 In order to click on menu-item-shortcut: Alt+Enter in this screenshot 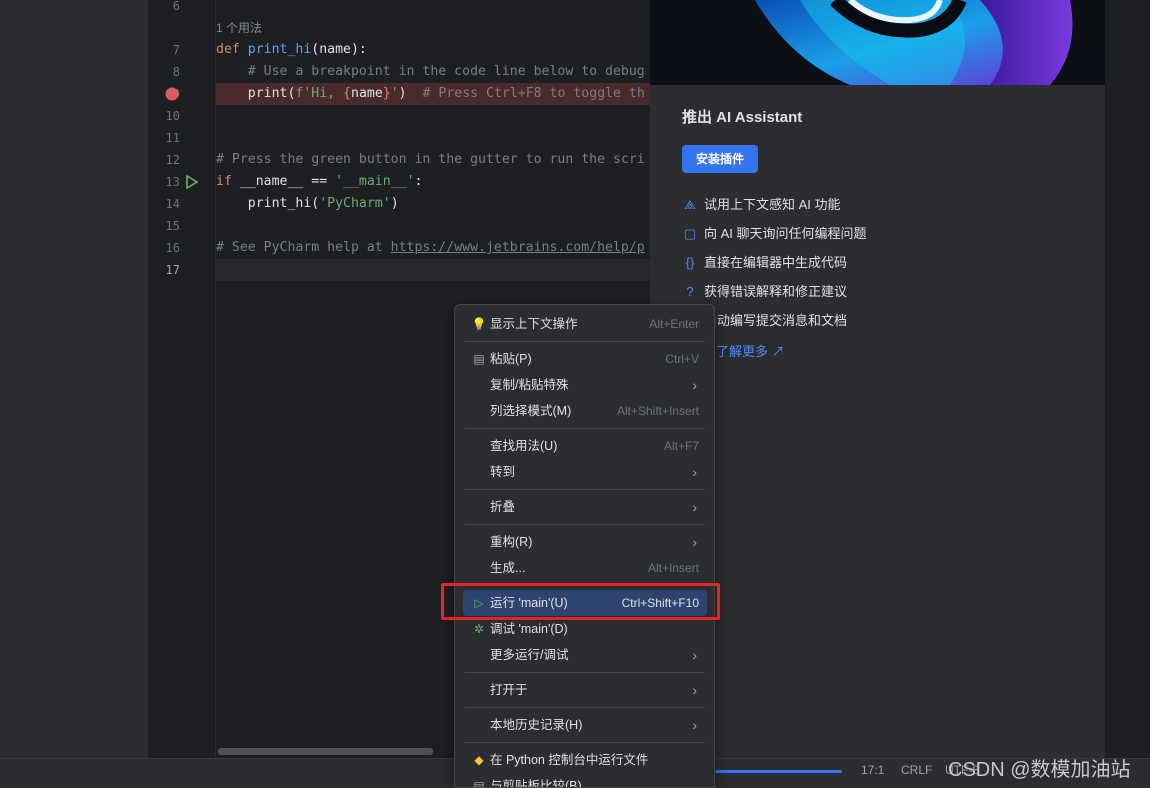, I will do `click(674, 324)`.